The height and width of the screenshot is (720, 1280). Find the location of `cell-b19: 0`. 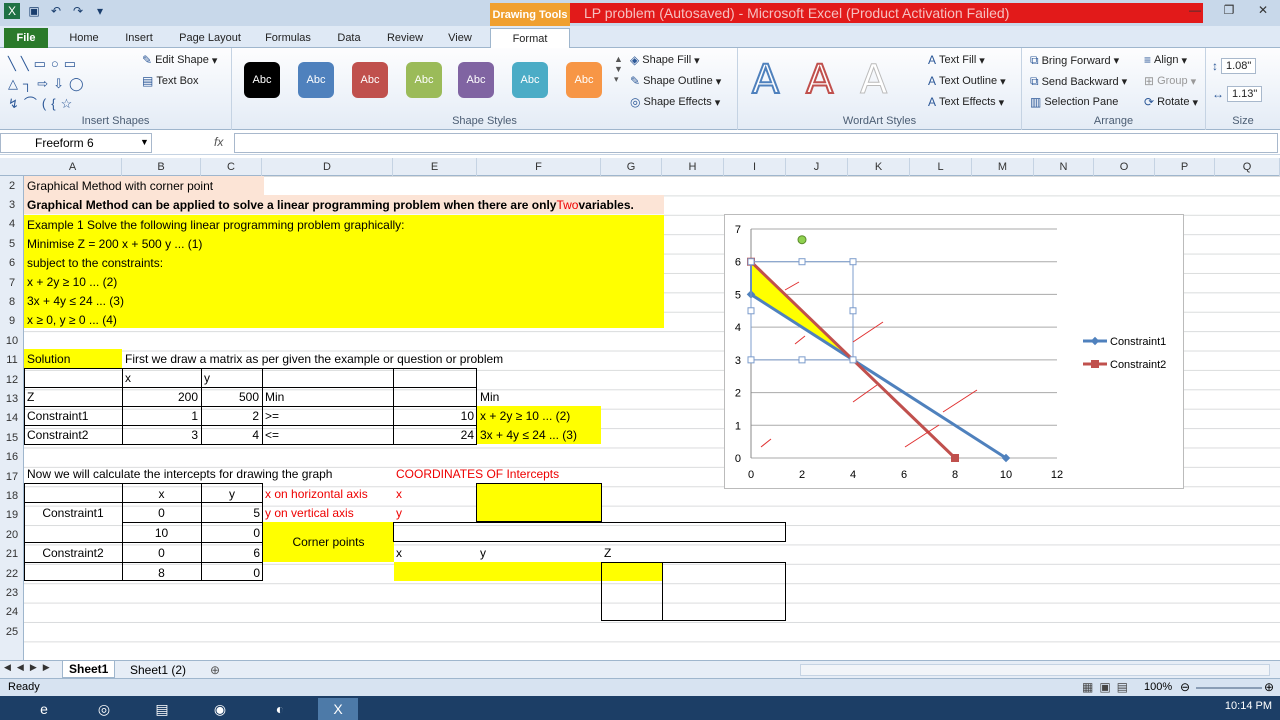

cell-b19: 0 is located at coordinates (161, 512).